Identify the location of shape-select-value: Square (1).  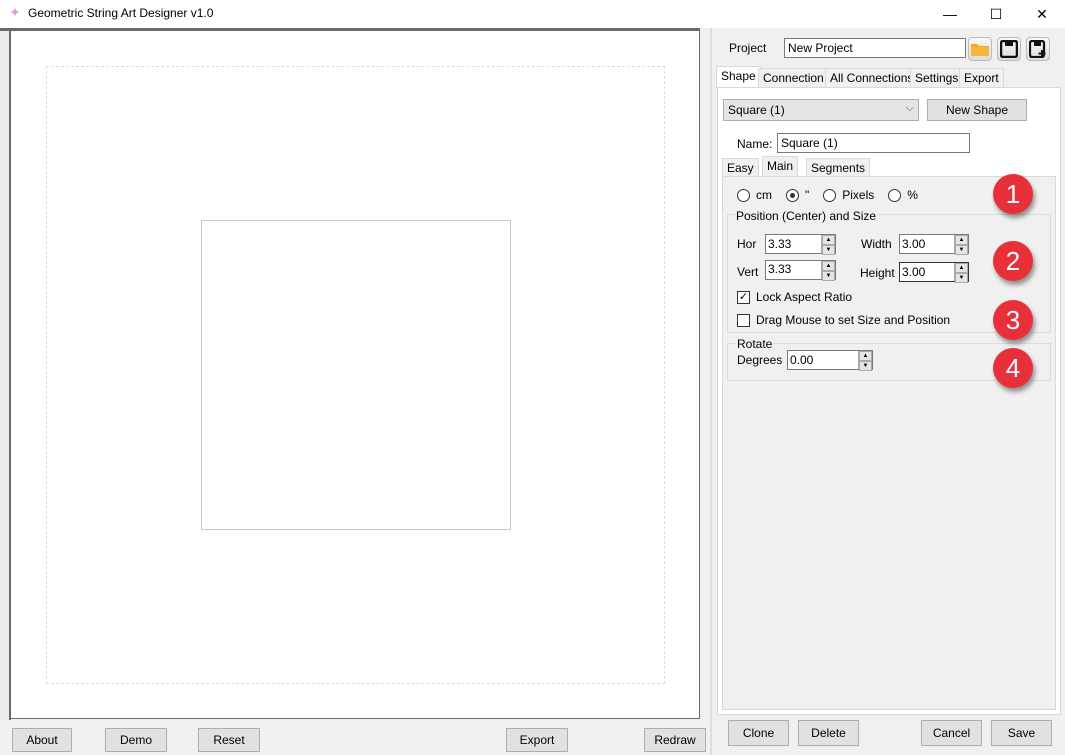
(756, 110).